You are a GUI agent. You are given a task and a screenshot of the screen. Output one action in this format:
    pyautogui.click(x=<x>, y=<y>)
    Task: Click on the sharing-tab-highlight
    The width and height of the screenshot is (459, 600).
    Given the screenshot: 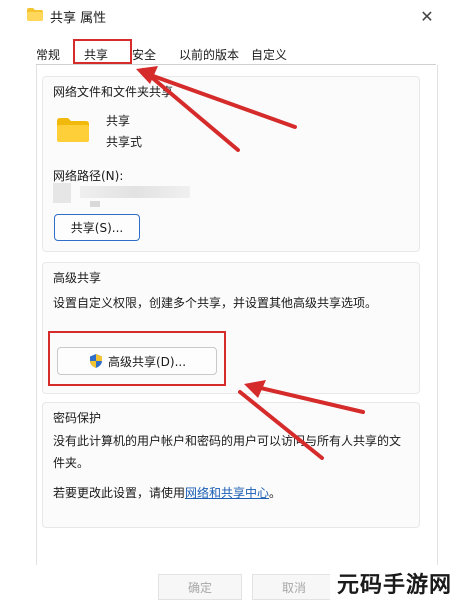 What is the action you would take?
    pyautogui.click(x=102, y=51)
    